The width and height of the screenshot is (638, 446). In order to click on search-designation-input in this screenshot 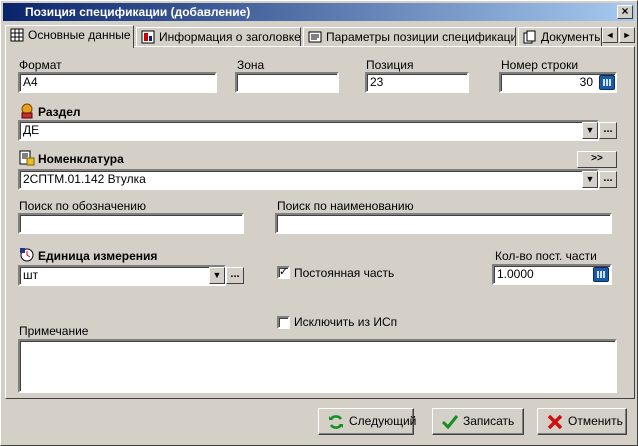, I will do `click(131, 223)`.